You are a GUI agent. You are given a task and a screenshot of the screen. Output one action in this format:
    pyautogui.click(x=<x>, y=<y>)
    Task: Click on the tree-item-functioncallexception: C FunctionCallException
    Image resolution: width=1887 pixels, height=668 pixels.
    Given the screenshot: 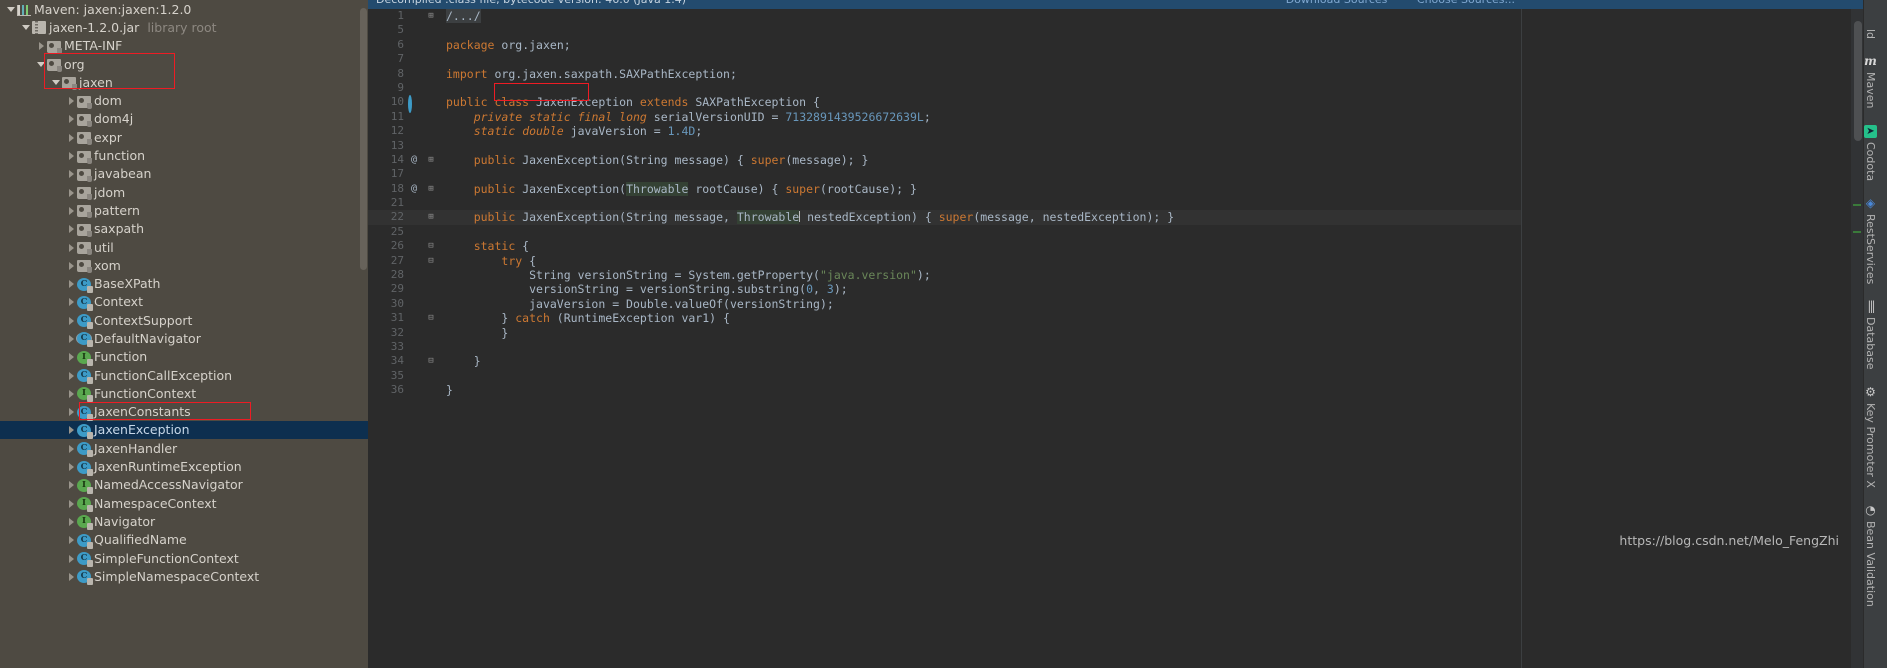 What is the action you would take?
    pyautogui.click(x=184, y=375)
    